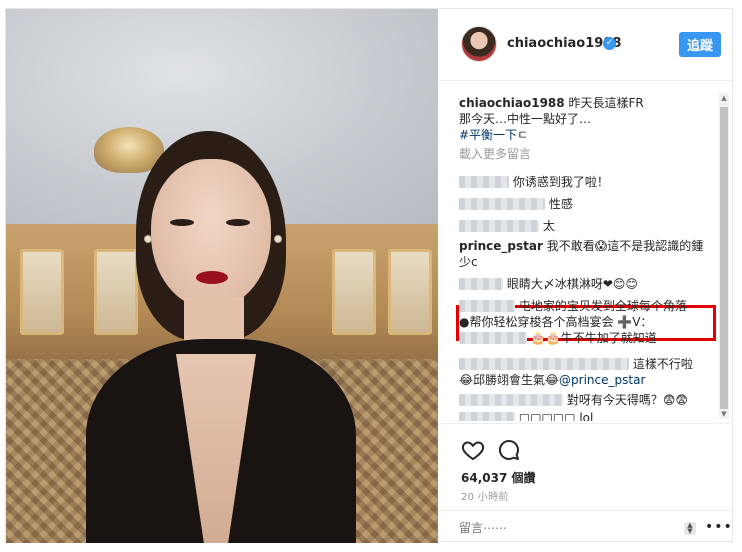  I want to click on comment-input, so click(559, 528).